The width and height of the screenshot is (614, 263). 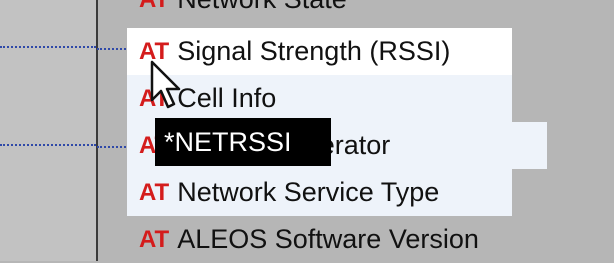 What do you see at coordinates (228, 141) in the screenshot?
I see `tooltip-text: *NETRSSI` at bounding box center [228, 141].